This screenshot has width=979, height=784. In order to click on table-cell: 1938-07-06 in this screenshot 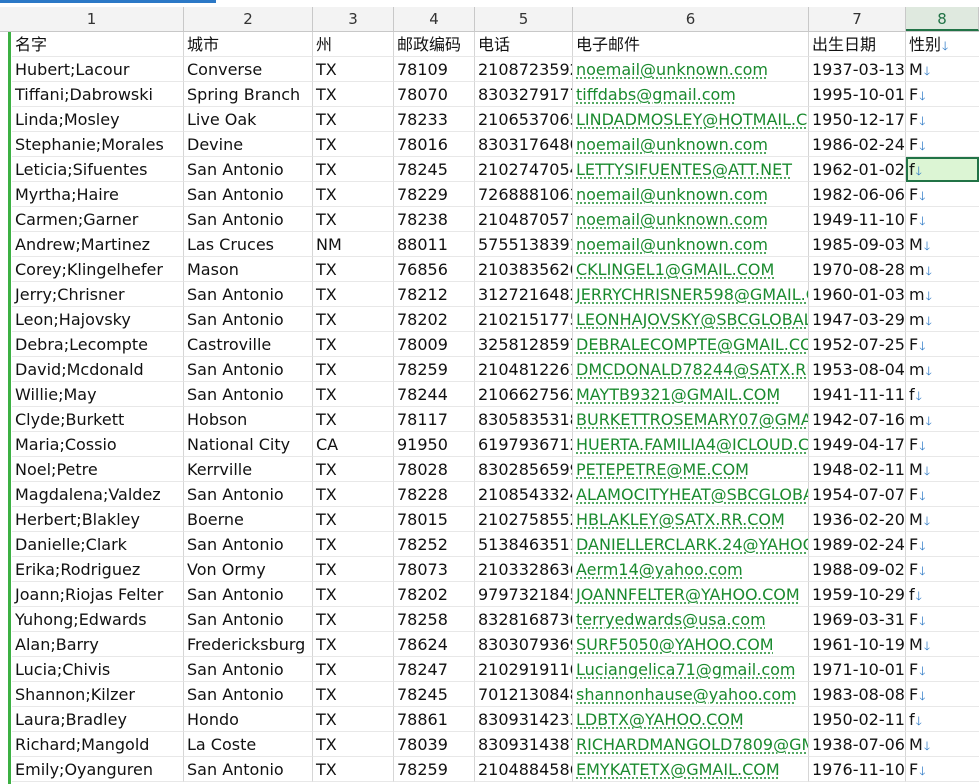, I will do `click(857, 744)`.